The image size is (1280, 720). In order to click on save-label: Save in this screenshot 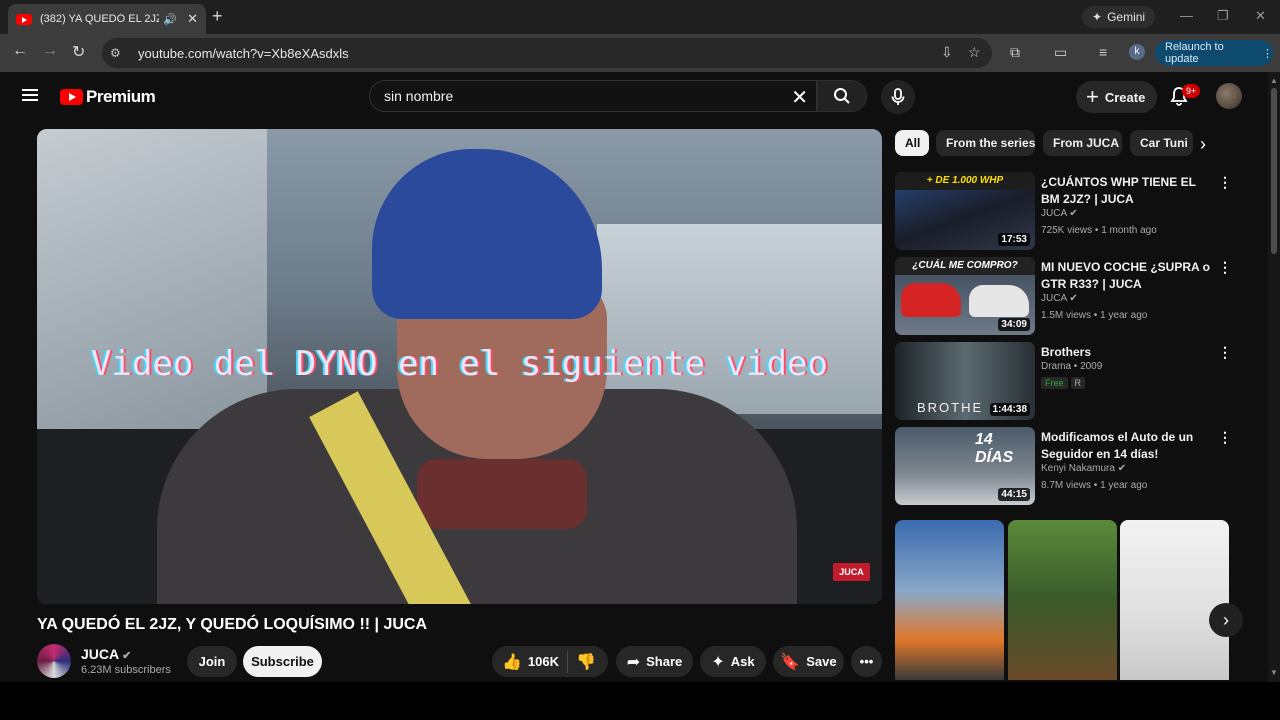, I will do `click(821, 661)`.